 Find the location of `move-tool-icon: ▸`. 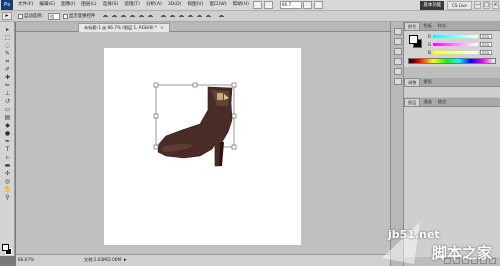

move-tool-icon: ▸ is located at coordinates (7, 29).